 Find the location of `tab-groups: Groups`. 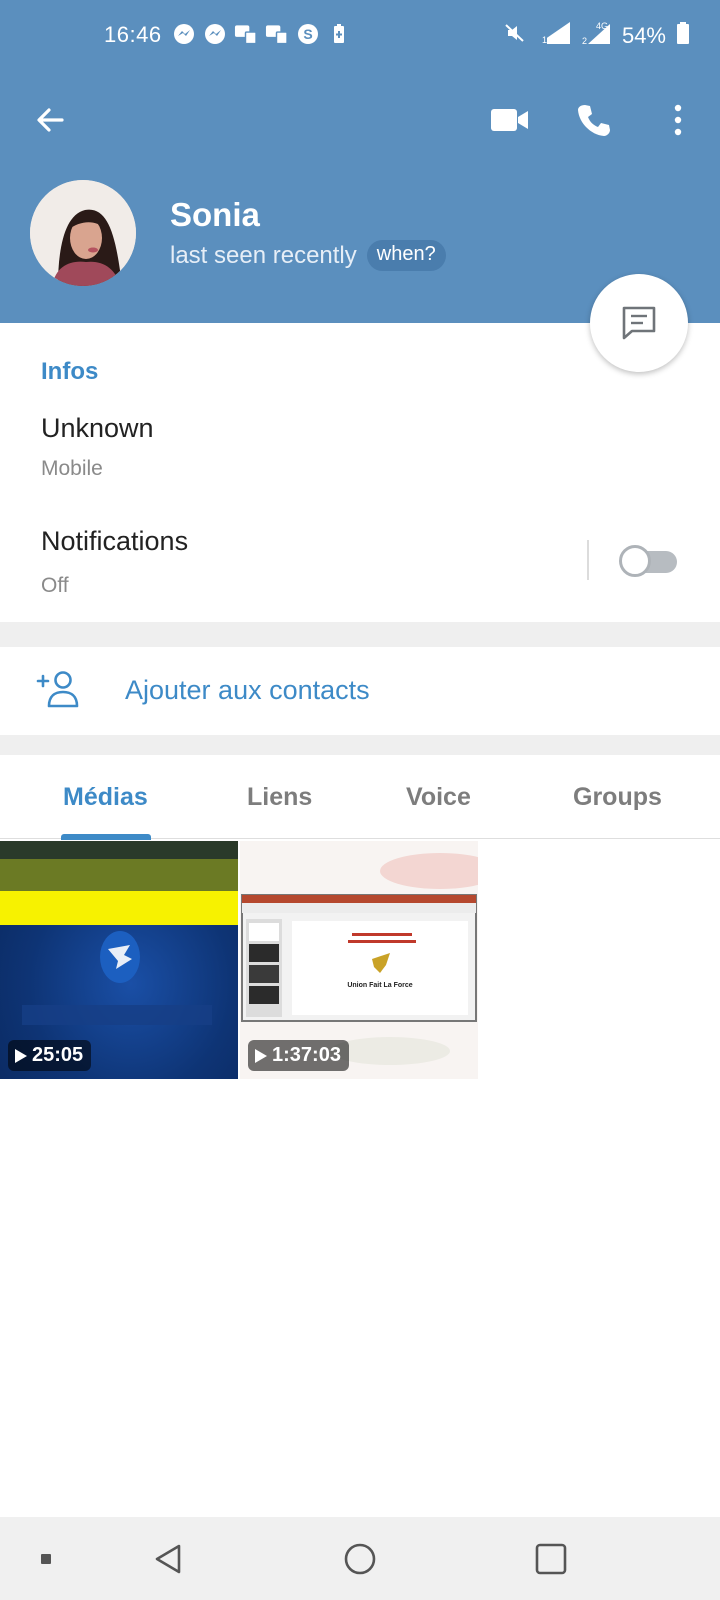

tab-groups: Groups is located at coordinates (617, 797).